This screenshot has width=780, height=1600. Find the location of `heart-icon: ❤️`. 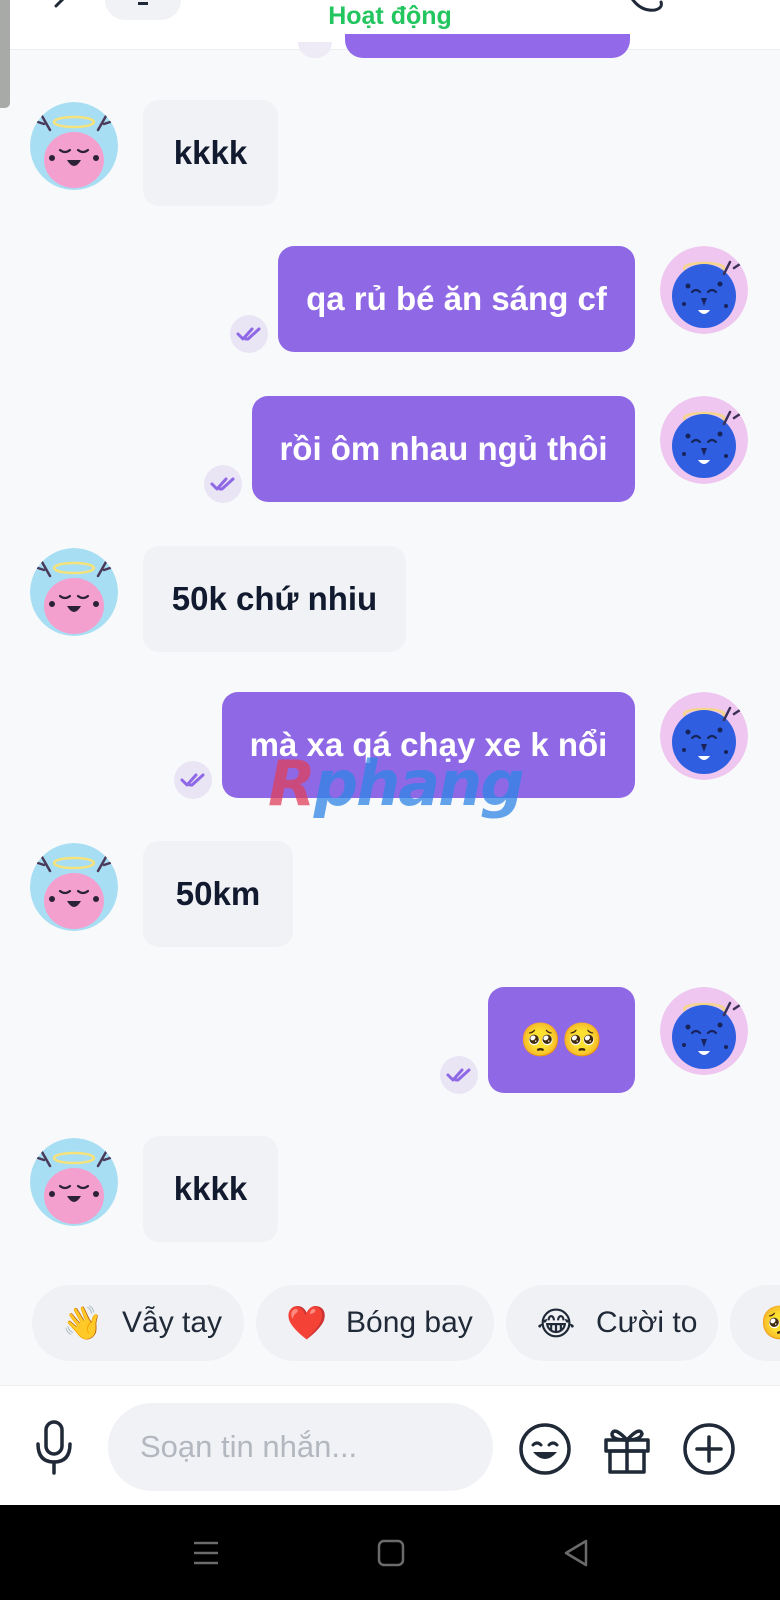

heart-icon: ❤️ is located at coordinates (307, 1322).